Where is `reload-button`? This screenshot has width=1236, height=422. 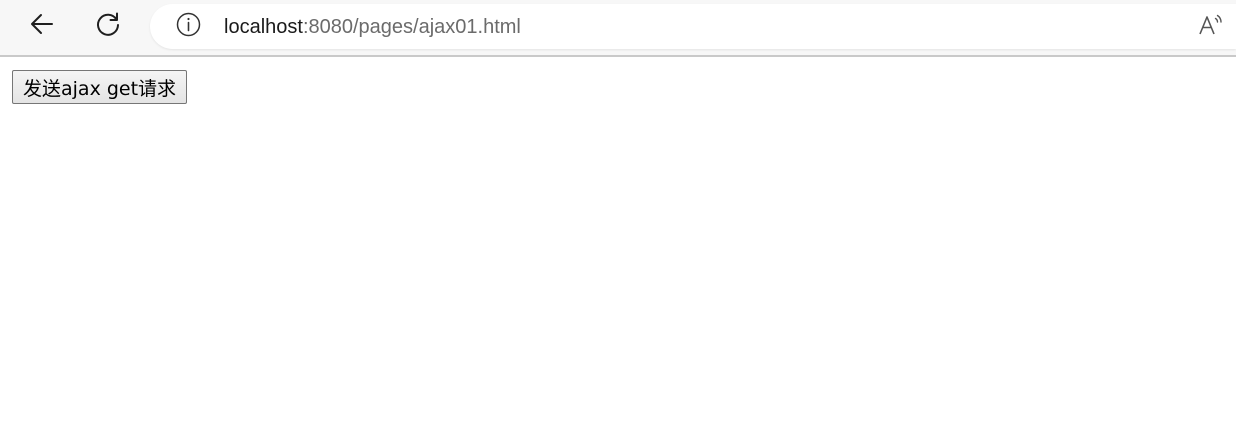
reload-button is located at coordinates (108, 26).